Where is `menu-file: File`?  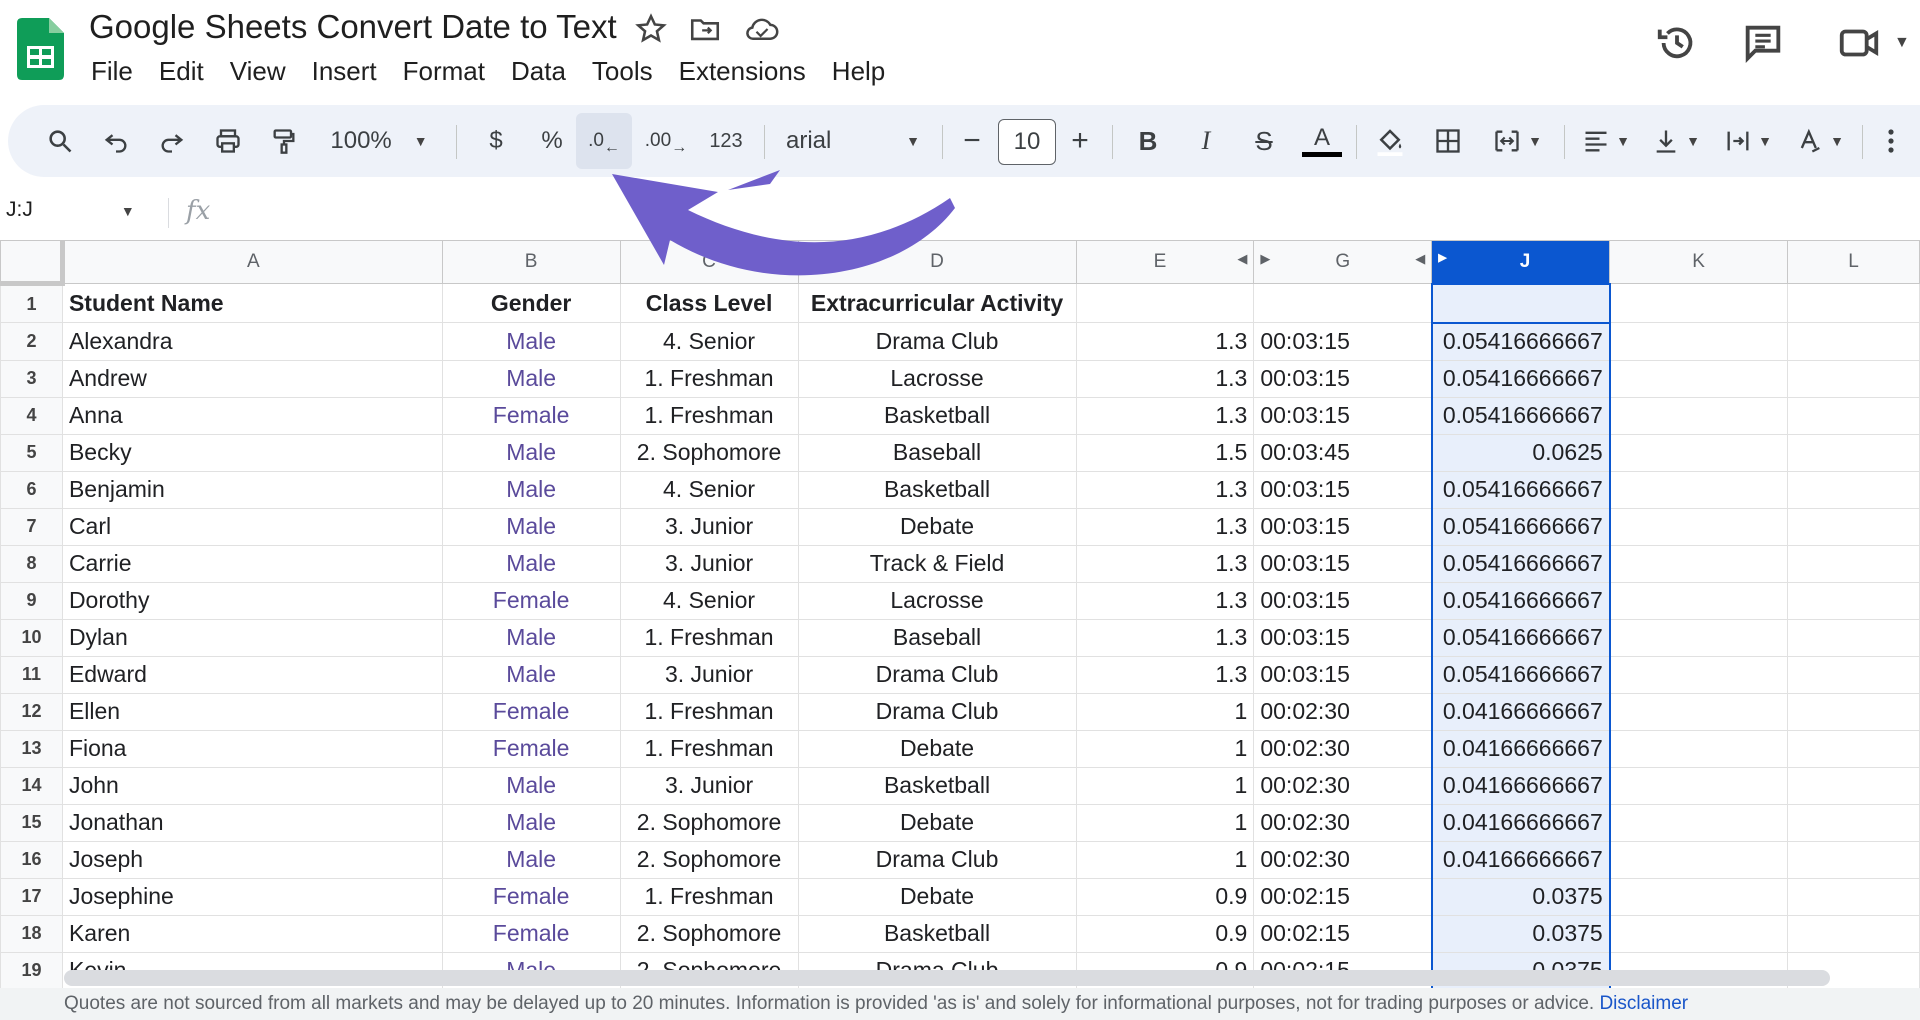
menu-file: File is located at coordinates (112, 72).